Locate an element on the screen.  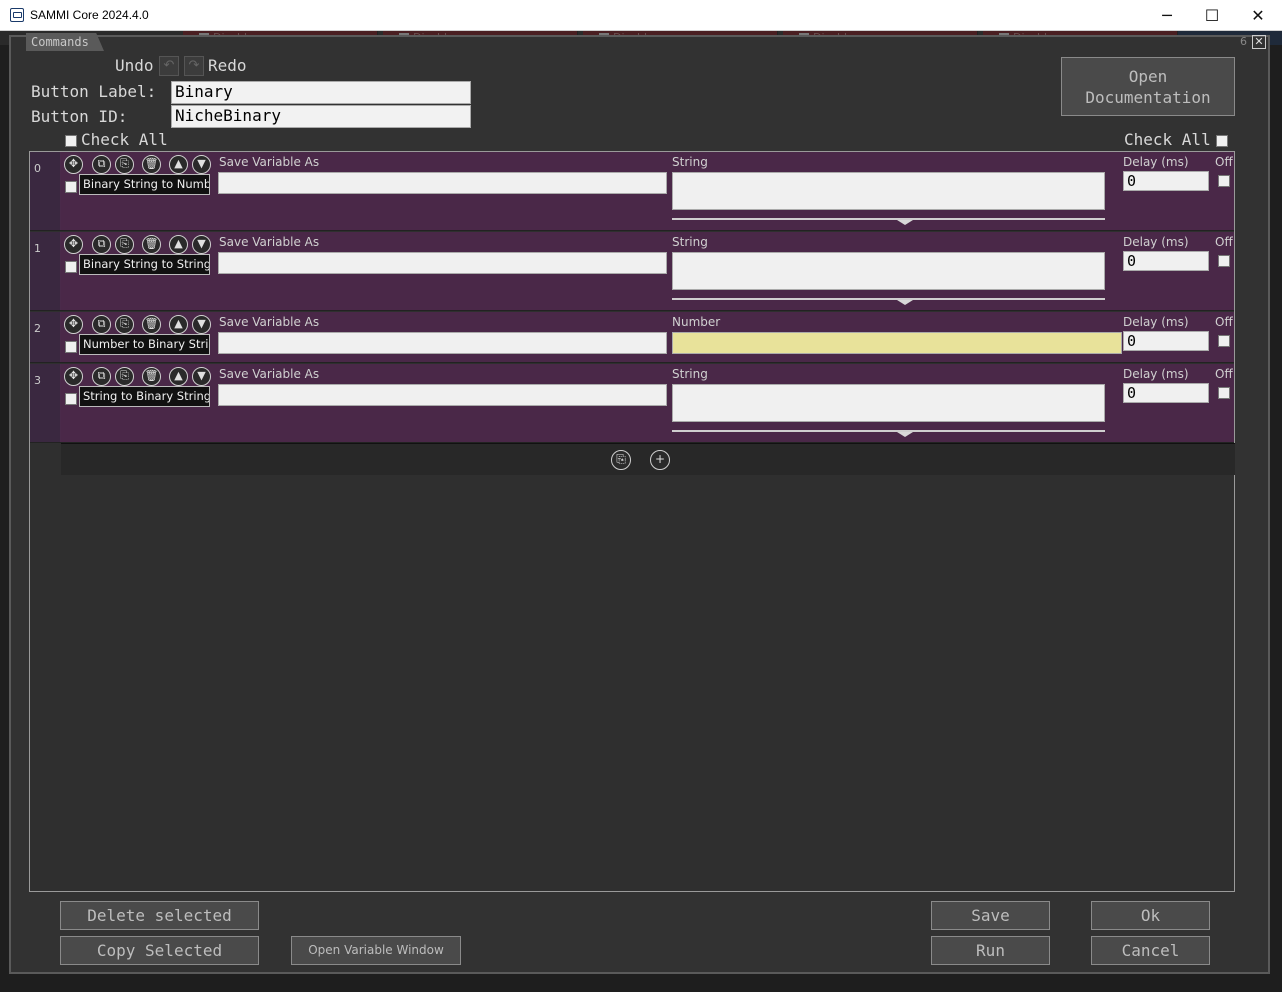
copy-selected-button: Copy Selected is located at coordinates (159, 950).